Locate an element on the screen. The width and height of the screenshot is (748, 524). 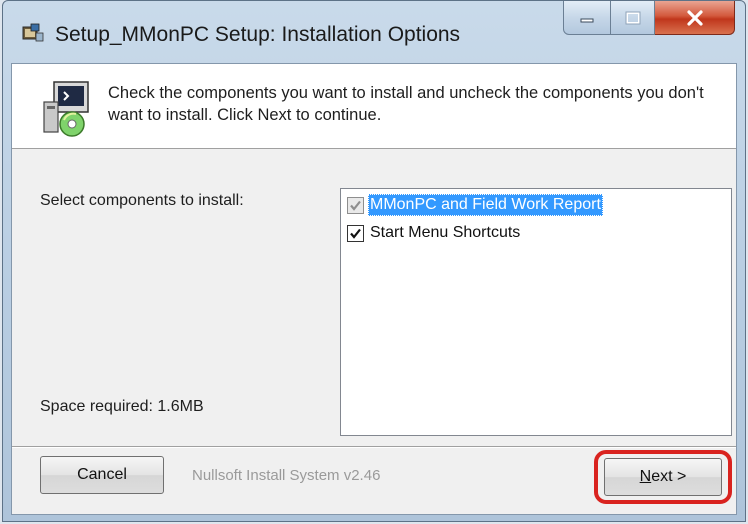
window-title: Setup_MMonPC Setup: Installation Options is located at coordinates (258, 34).